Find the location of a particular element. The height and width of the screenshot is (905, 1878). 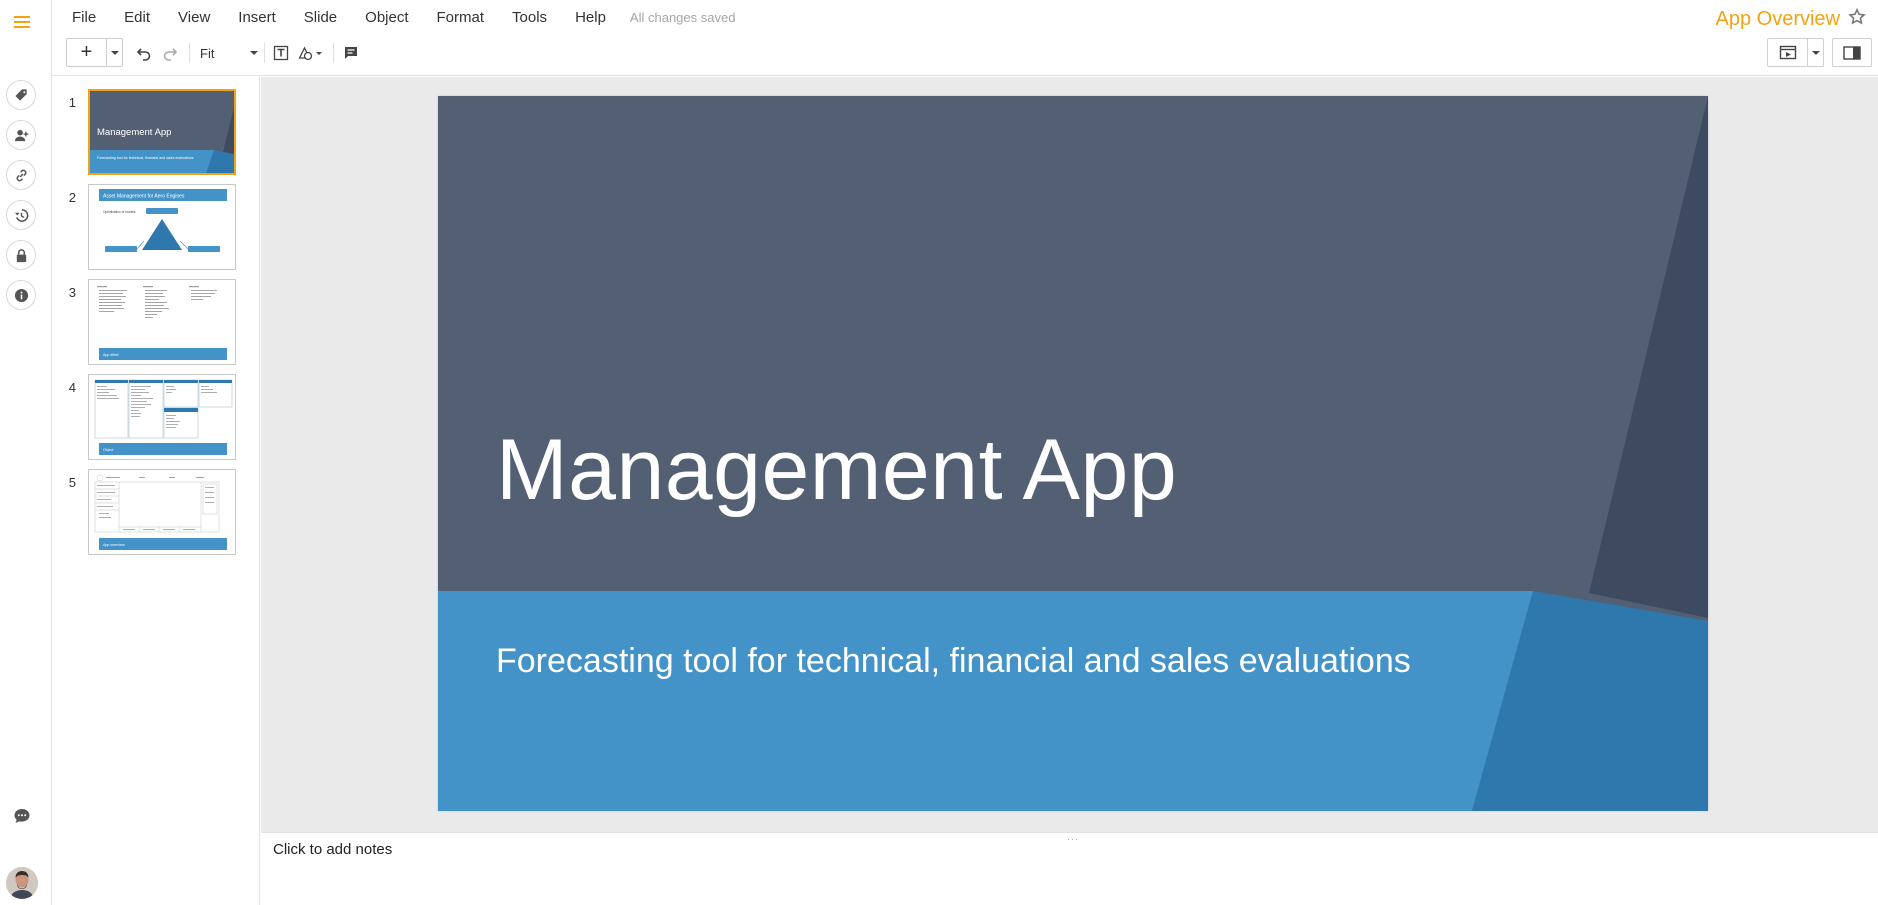

document-title: App Overview is located at coordinates (1778, 19).